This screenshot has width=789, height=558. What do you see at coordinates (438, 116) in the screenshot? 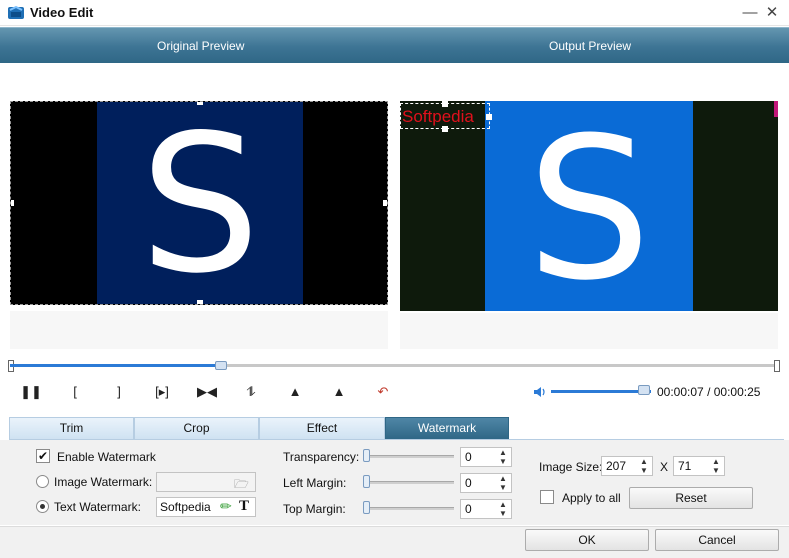
I see `watermark-overlay-text: Softpedia` at bounding box center [438, 116].